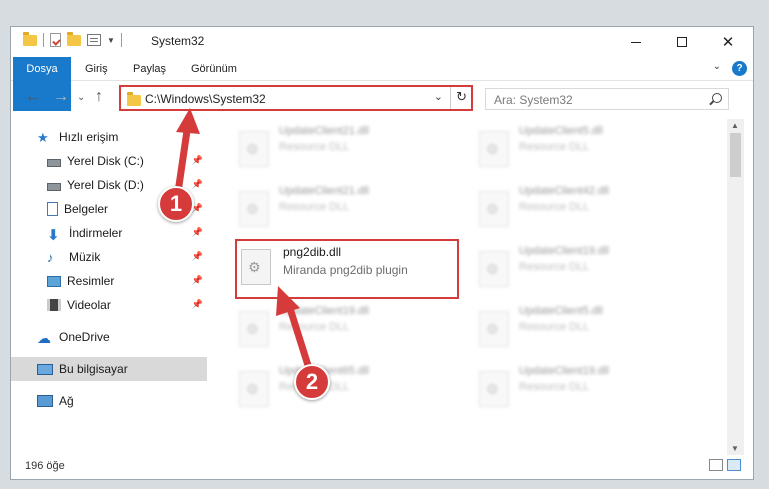 The width and height of the screenshot is (769, 489). I want to click on sidebar-item-quick-access: ★ Hızlı erişim, so click(109, 137).